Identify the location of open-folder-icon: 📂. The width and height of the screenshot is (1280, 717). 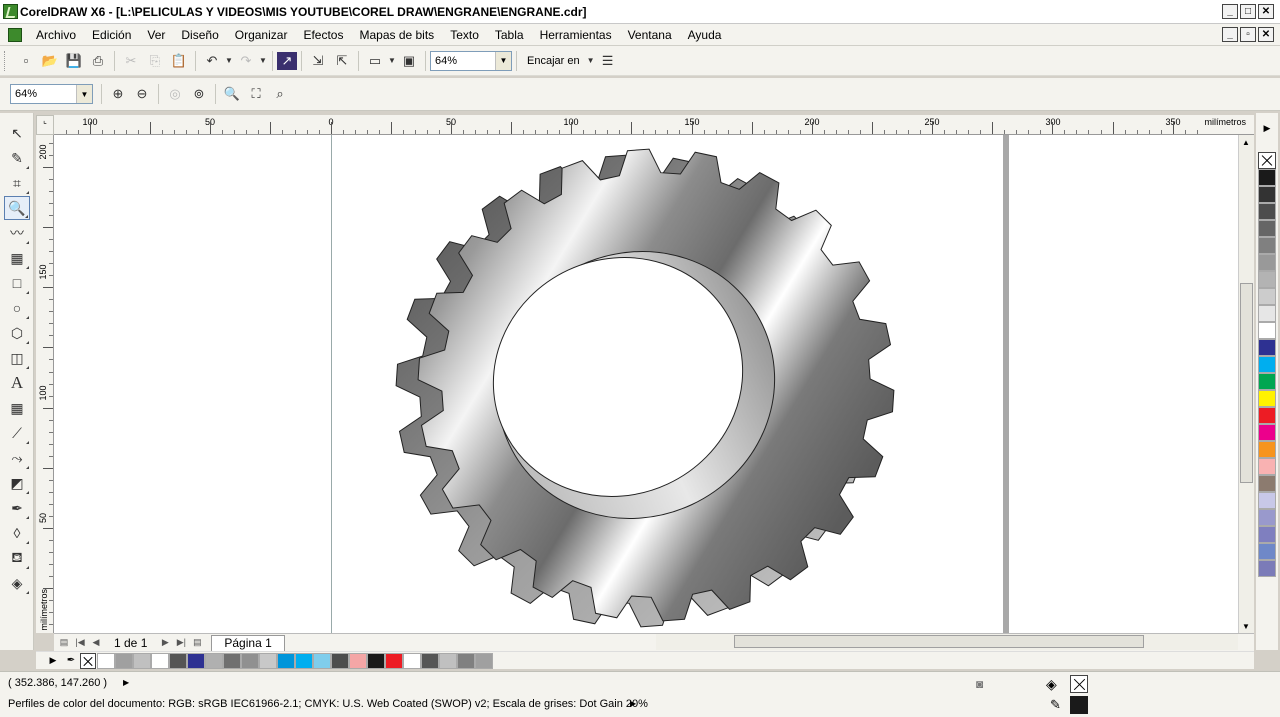
(50, 61).